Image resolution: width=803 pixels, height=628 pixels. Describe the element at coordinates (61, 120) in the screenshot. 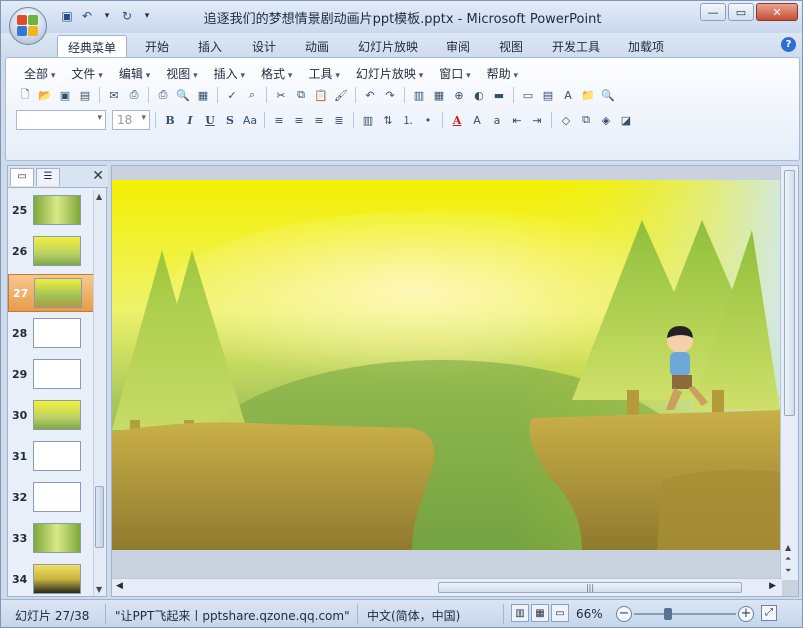

I see `font-name-combo` at that location.